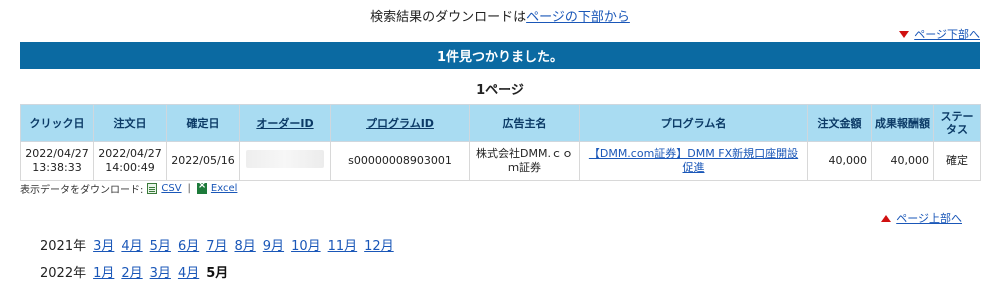  Describe the element at coordinates (902, 161) in the screenshot. I see `cell-reward-amount: 40,000` at that location.